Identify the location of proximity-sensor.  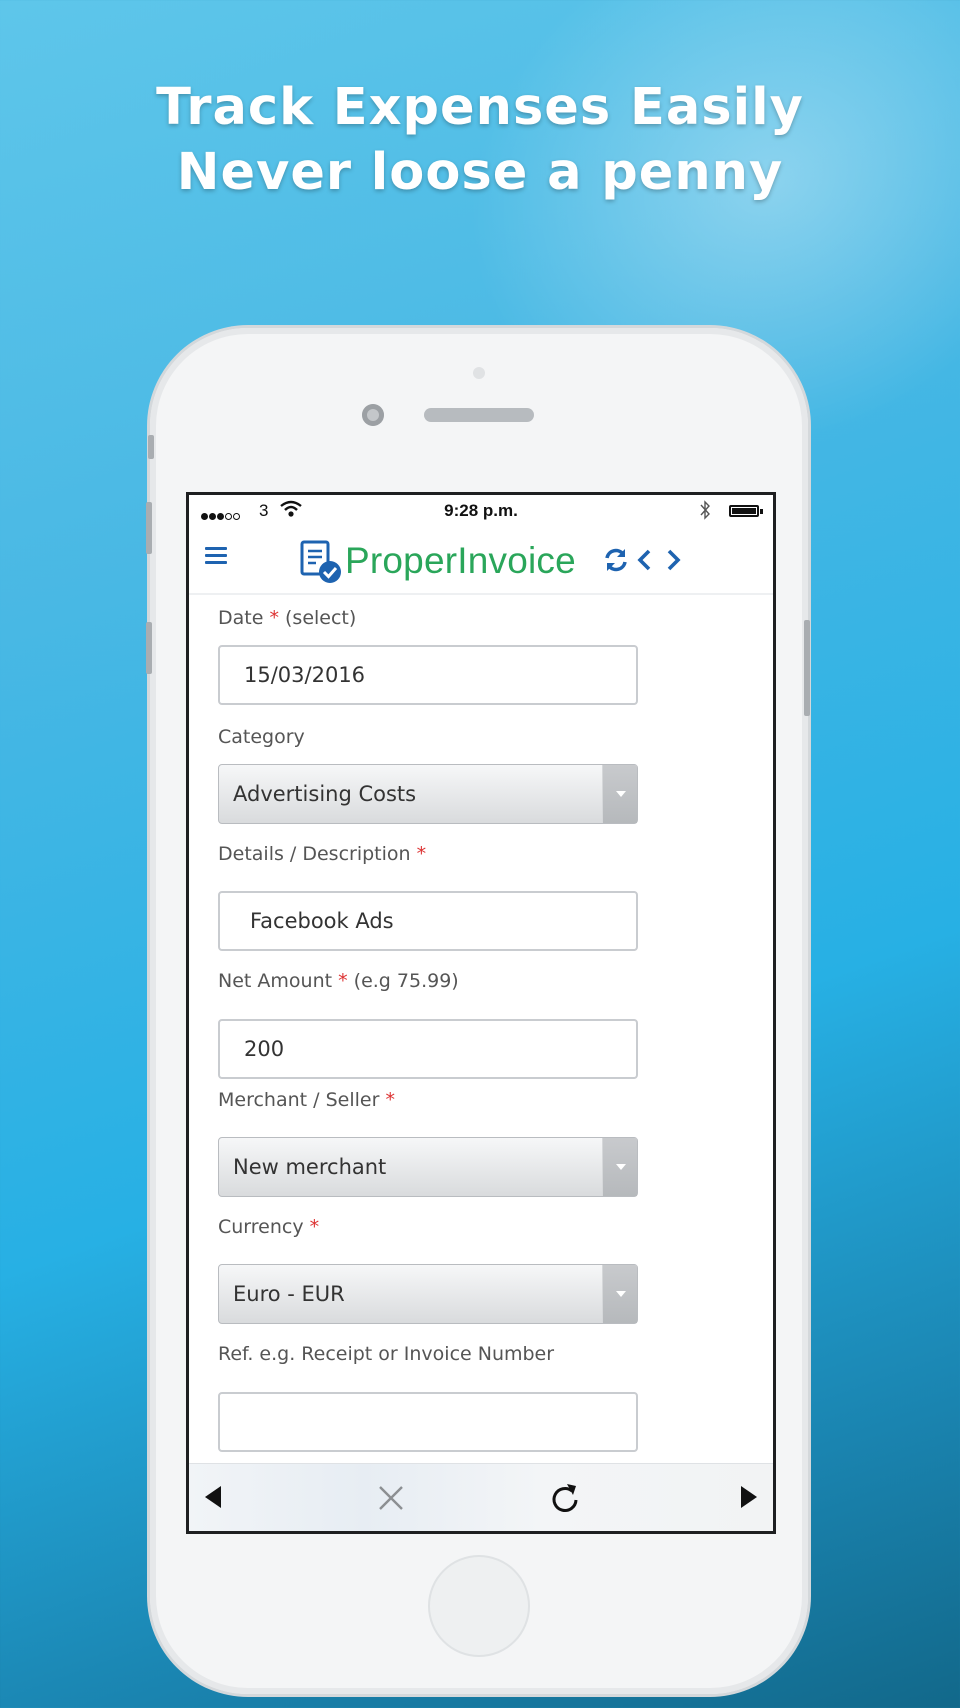
(479, 373).